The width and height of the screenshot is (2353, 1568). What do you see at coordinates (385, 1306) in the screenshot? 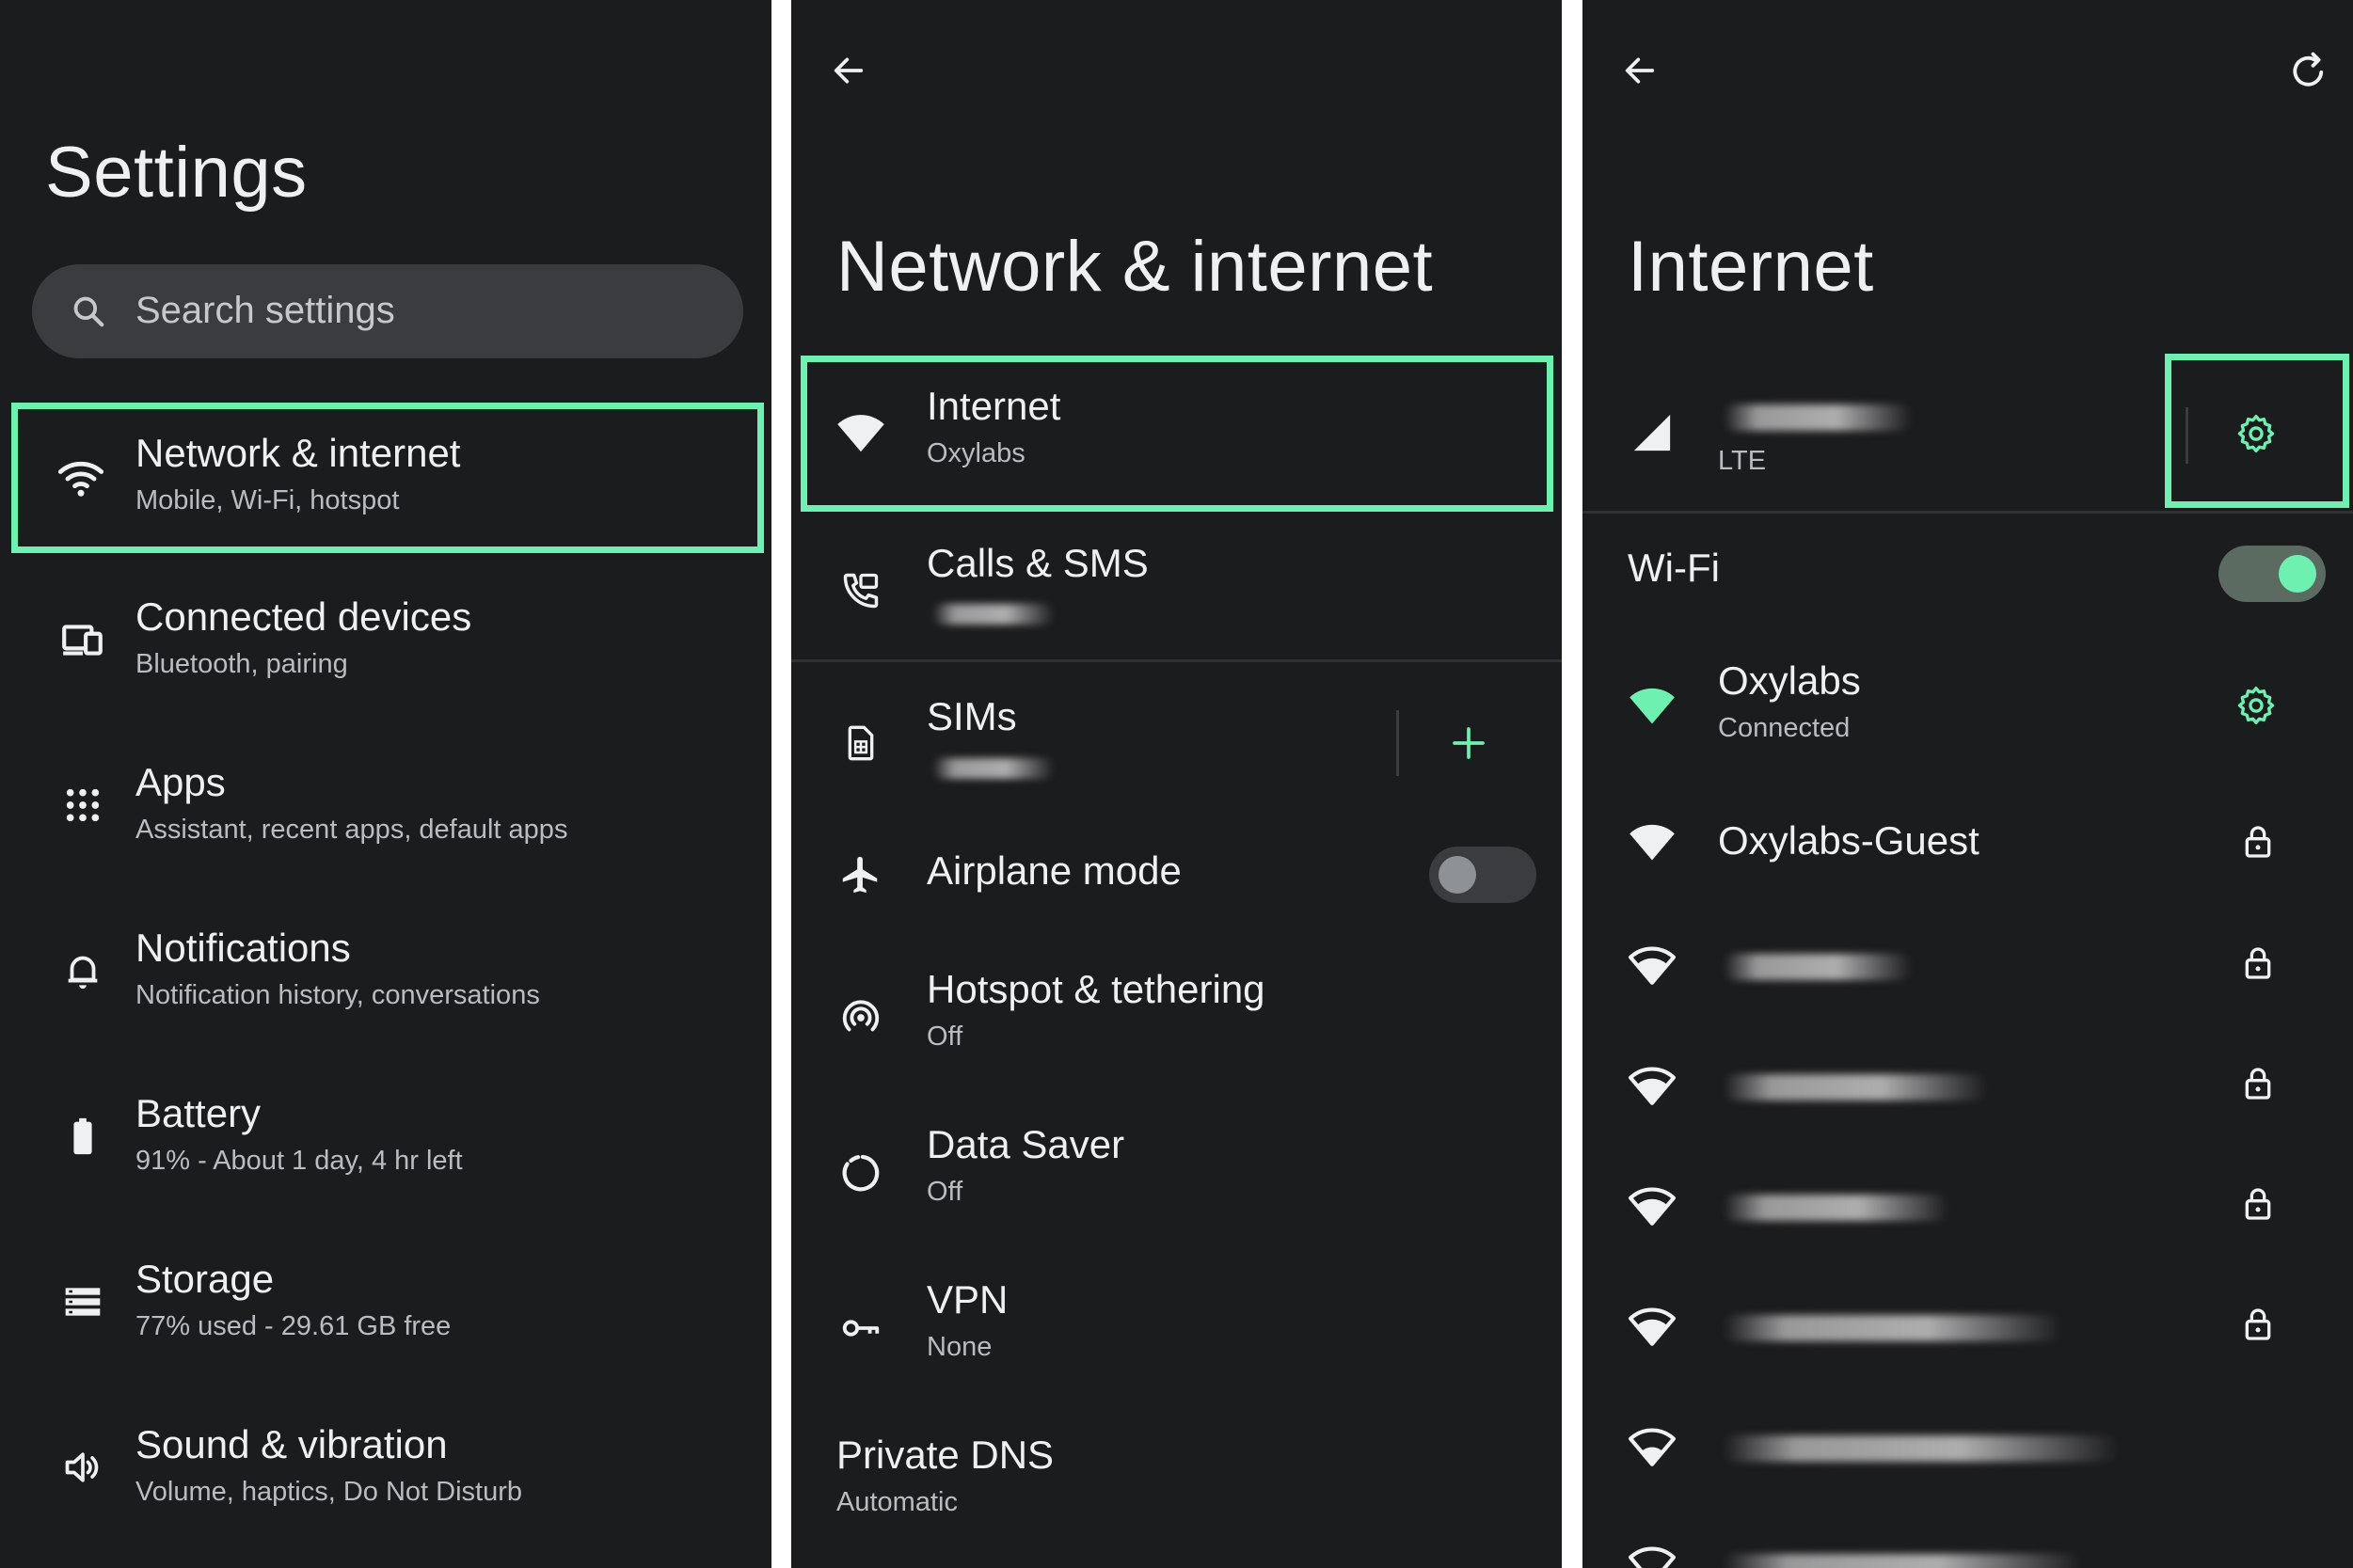
I see `settings-item-storage: Storage 77% used - 29.61 GB free` at bounding box center [385, 1306].